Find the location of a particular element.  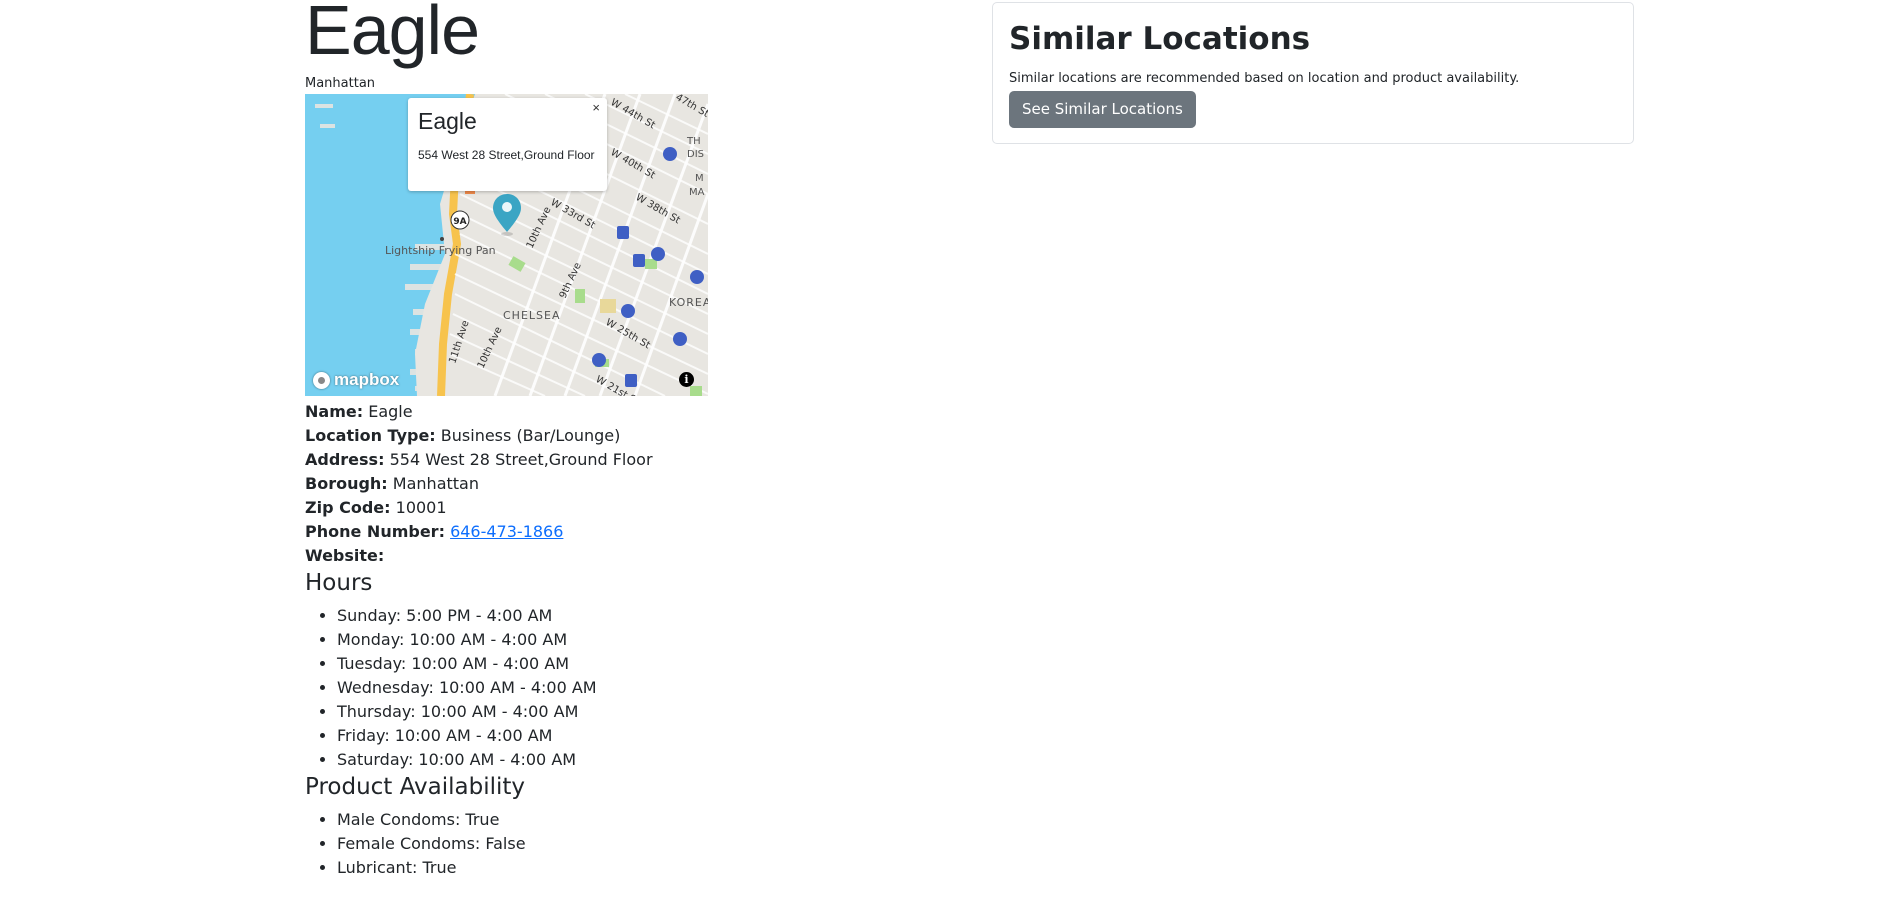

detail-address: Address: 554 West 28 Street,Ground Floor is located at coordinates (605, 460).